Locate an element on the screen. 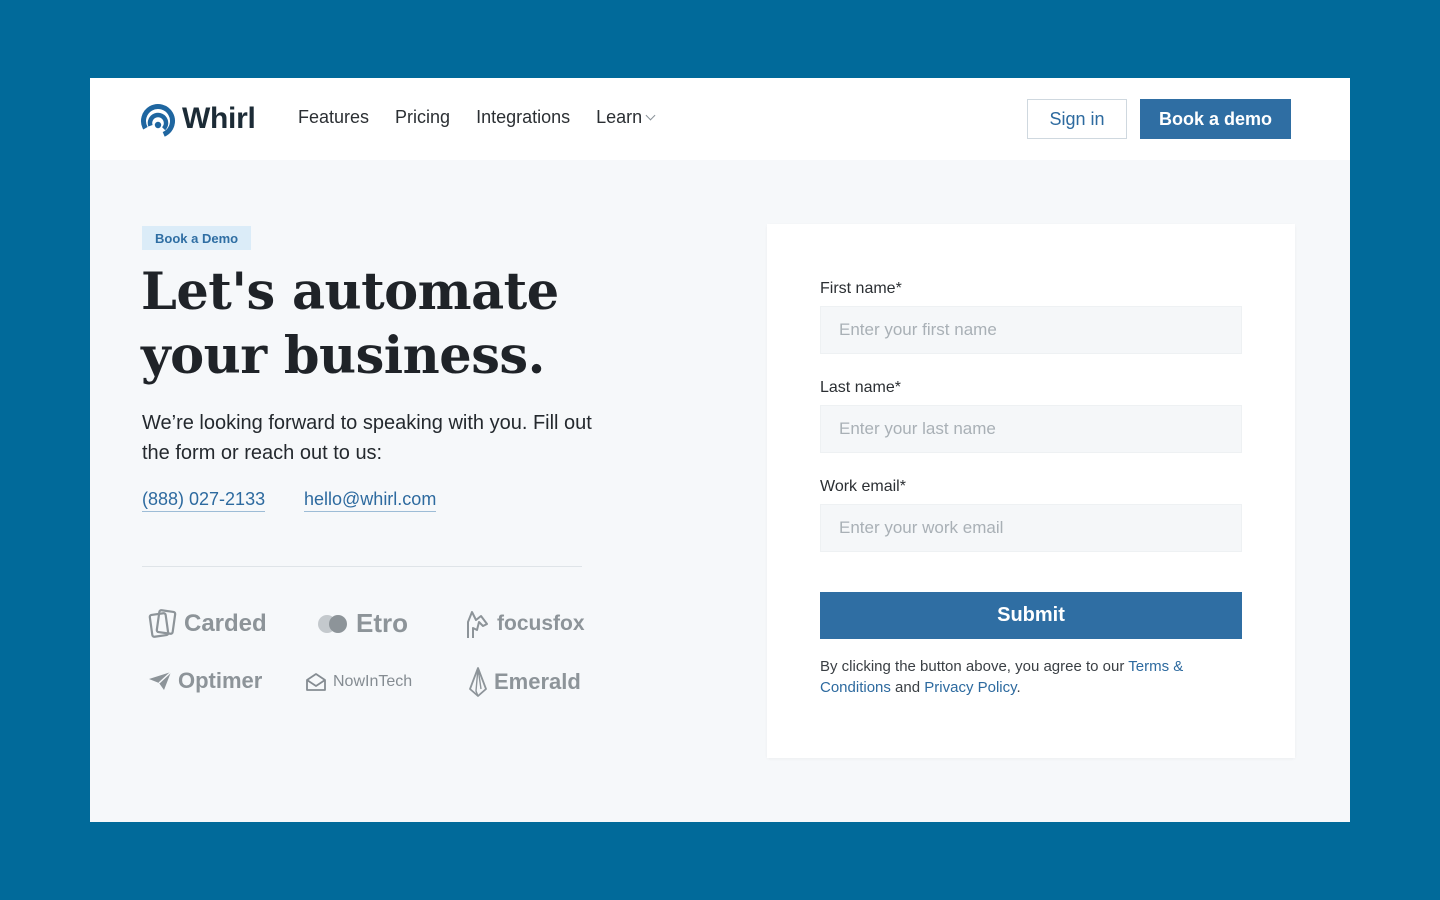 The width and height of the screenshot is (1440, 900). client-logo-emerald: Emerald is located at coordinates (524, 682).